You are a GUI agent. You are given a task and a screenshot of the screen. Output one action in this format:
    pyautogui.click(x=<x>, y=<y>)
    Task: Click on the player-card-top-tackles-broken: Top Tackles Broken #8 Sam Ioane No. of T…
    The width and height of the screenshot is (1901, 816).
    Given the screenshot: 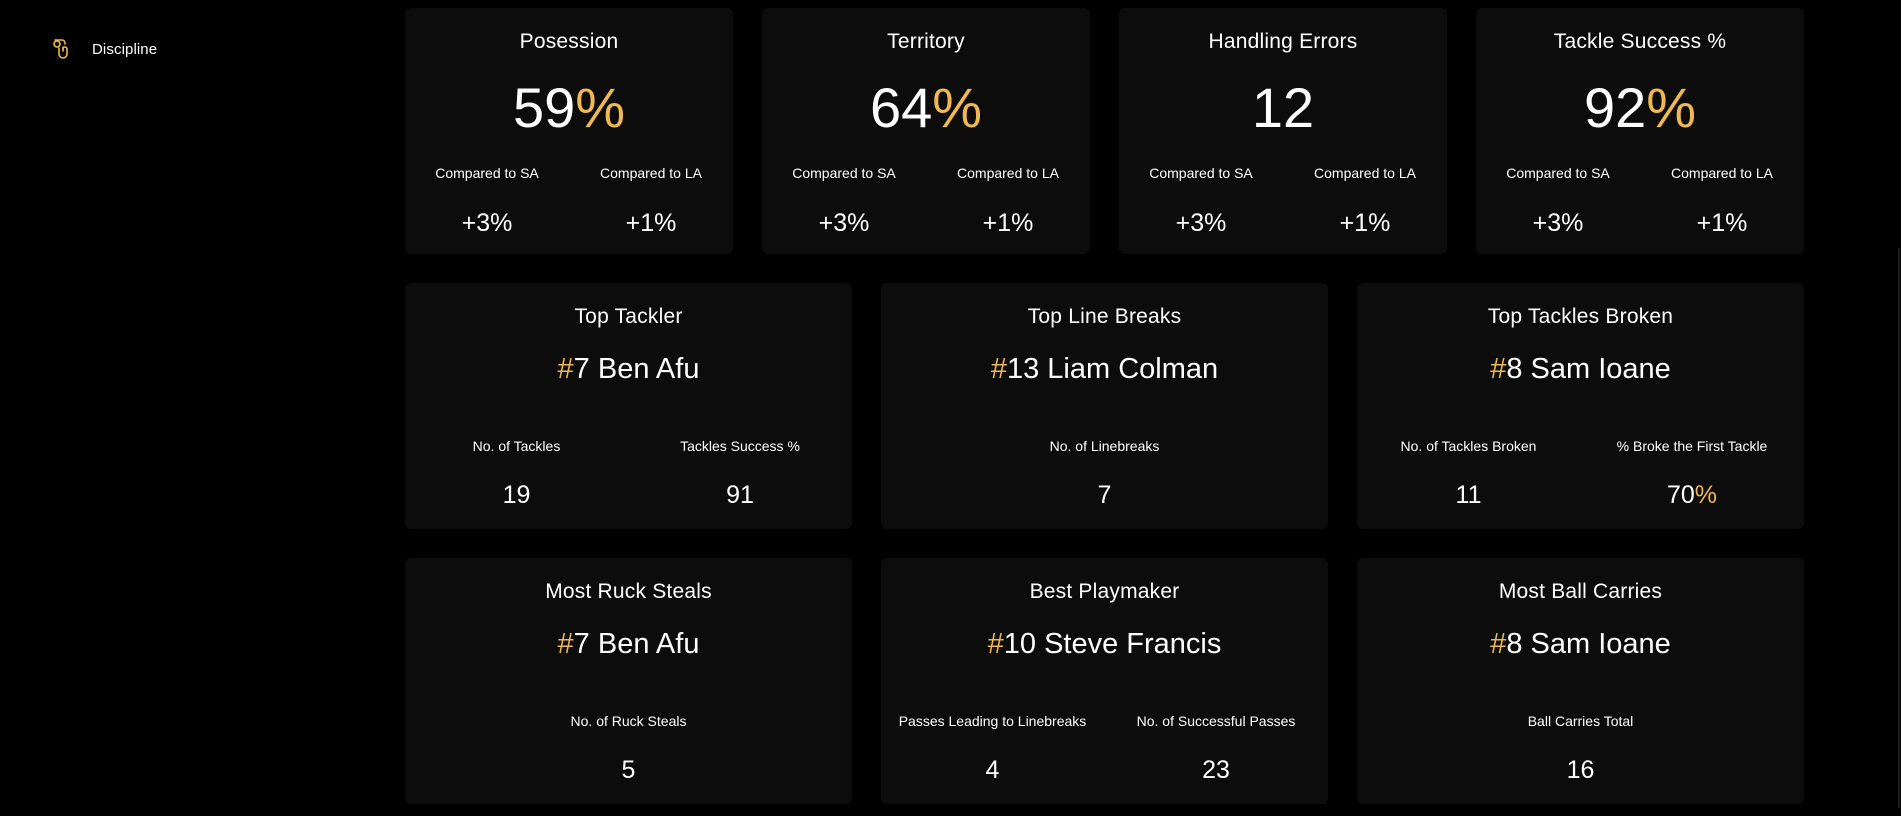 What is the action you would take?
    pyautogui.click(x=1580, y=406)
    